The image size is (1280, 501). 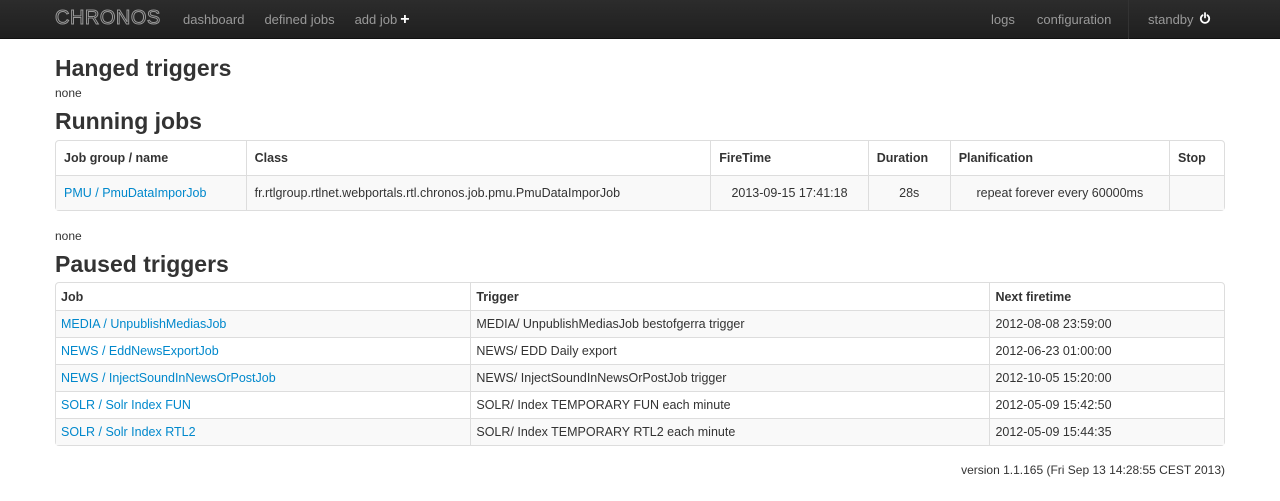 What do you see at coordinates (1059, 158) in the screenshot?
I see `column-header: Planification` at bounding box center [1059, 158].